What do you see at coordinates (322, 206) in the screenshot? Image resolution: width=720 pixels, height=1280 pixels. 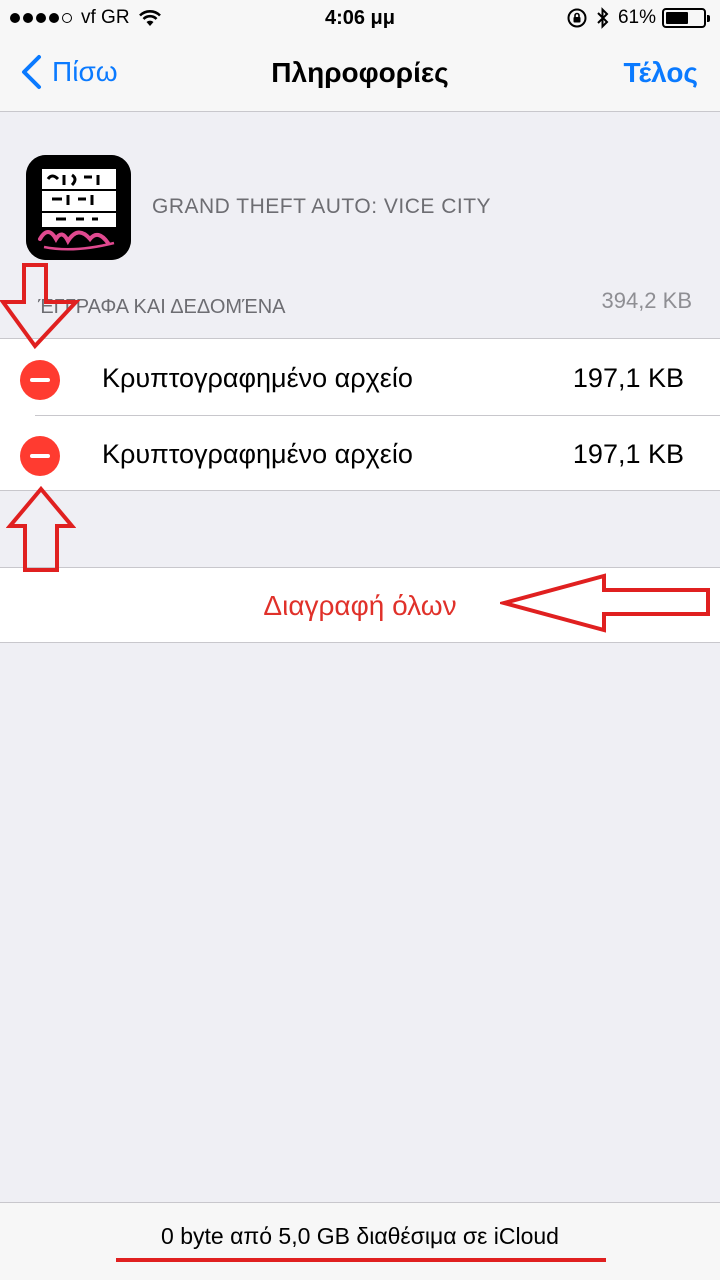 I see `app-name: GRAND THEFT AUTO: VICE CITY` at bounding box center [322, 206].